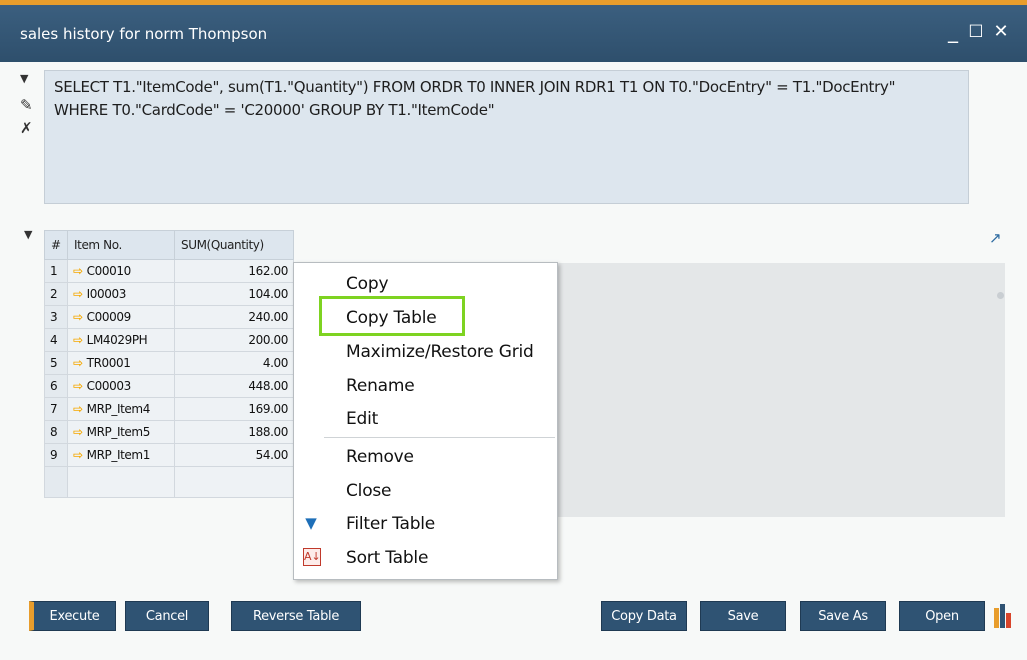  What do you see at coordinates (144, 34) in the screenshot?
I see `window-title: sales history for norm Thompson` at bounding box center [144, 34].